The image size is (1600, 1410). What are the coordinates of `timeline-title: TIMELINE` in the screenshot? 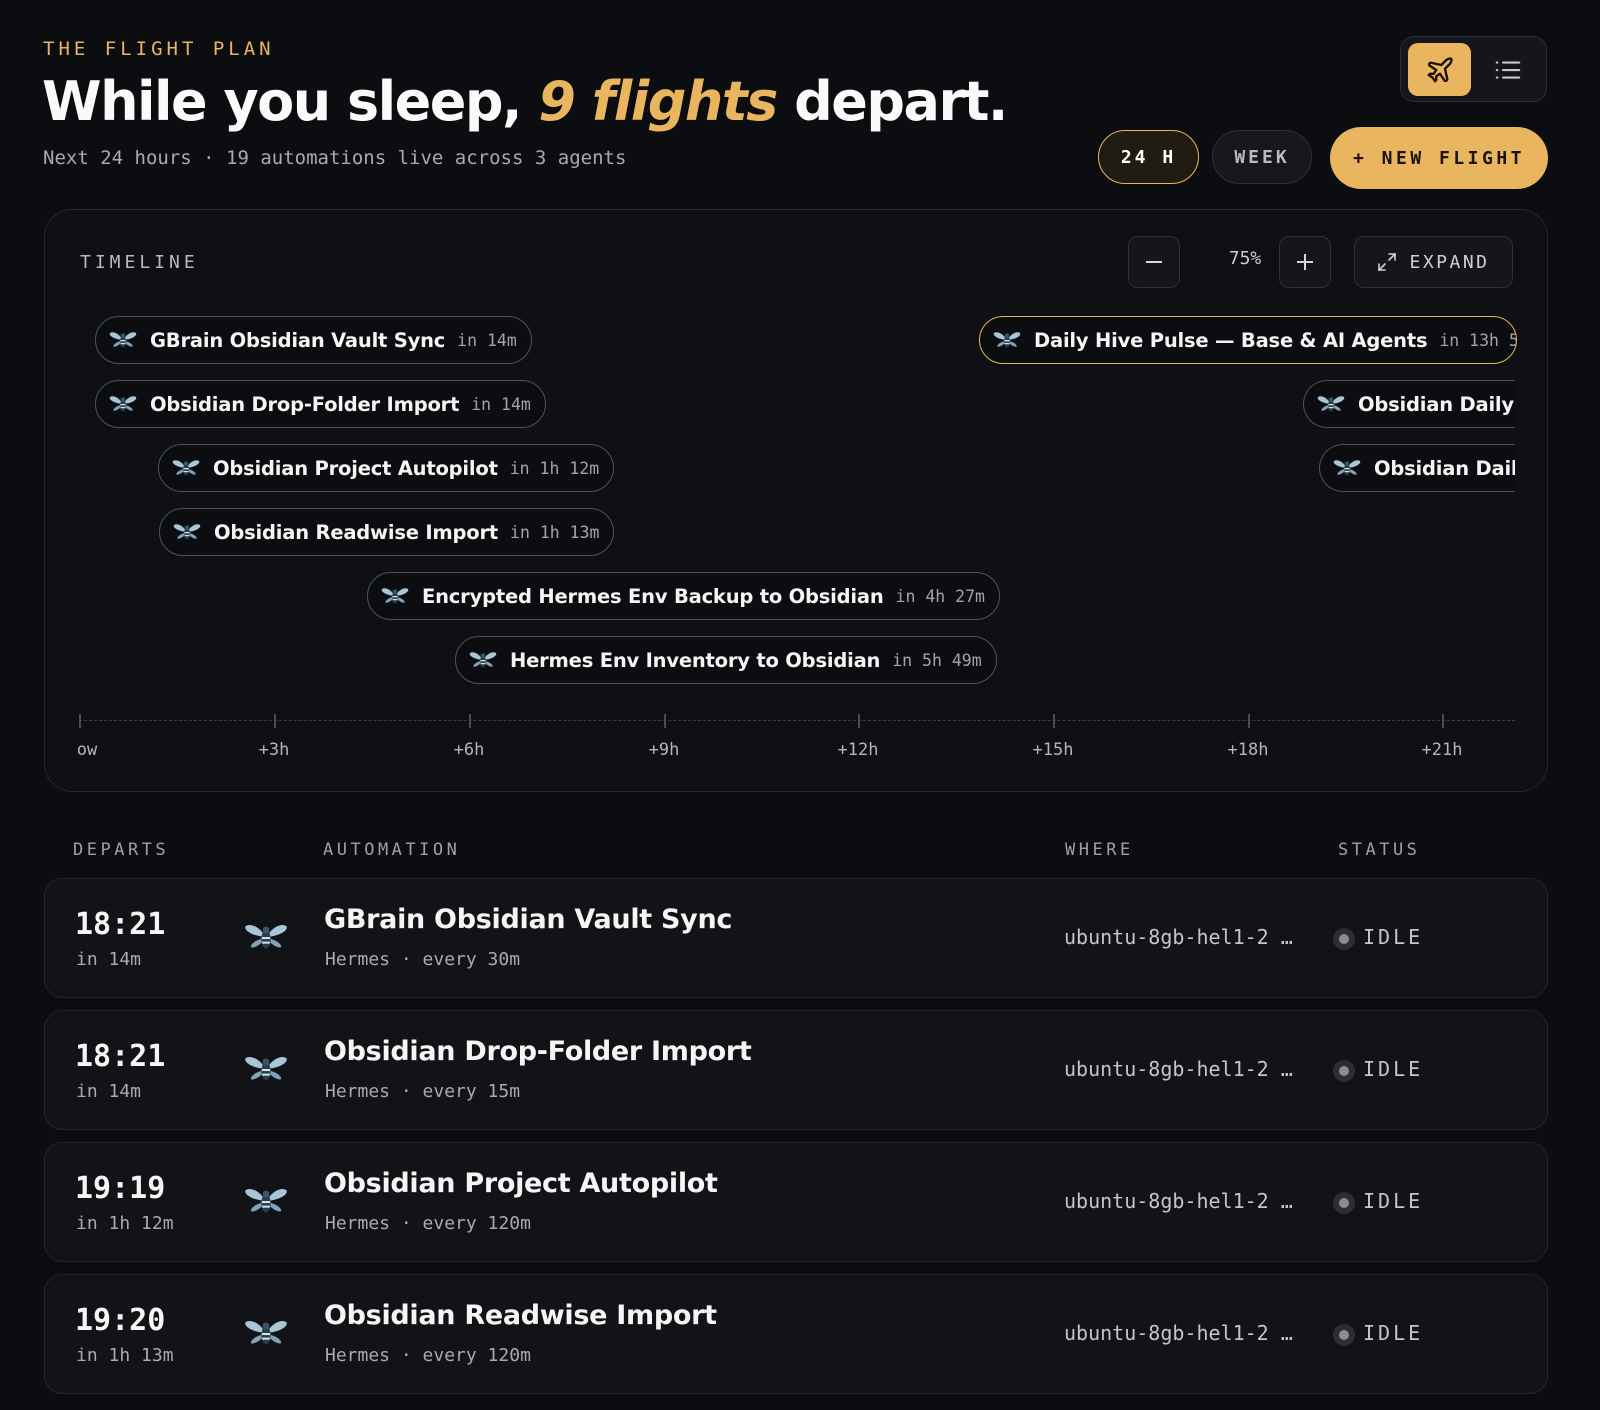 It's located at (139, 262).